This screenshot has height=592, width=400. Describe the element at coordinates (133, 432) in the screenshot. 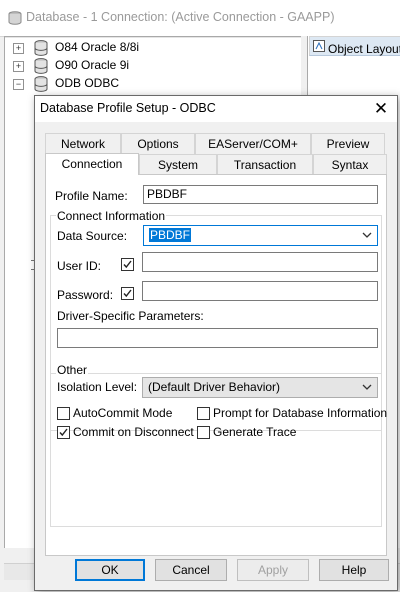

I see `commit-on-disconnect-label: Commit on Disconnect` at that location.